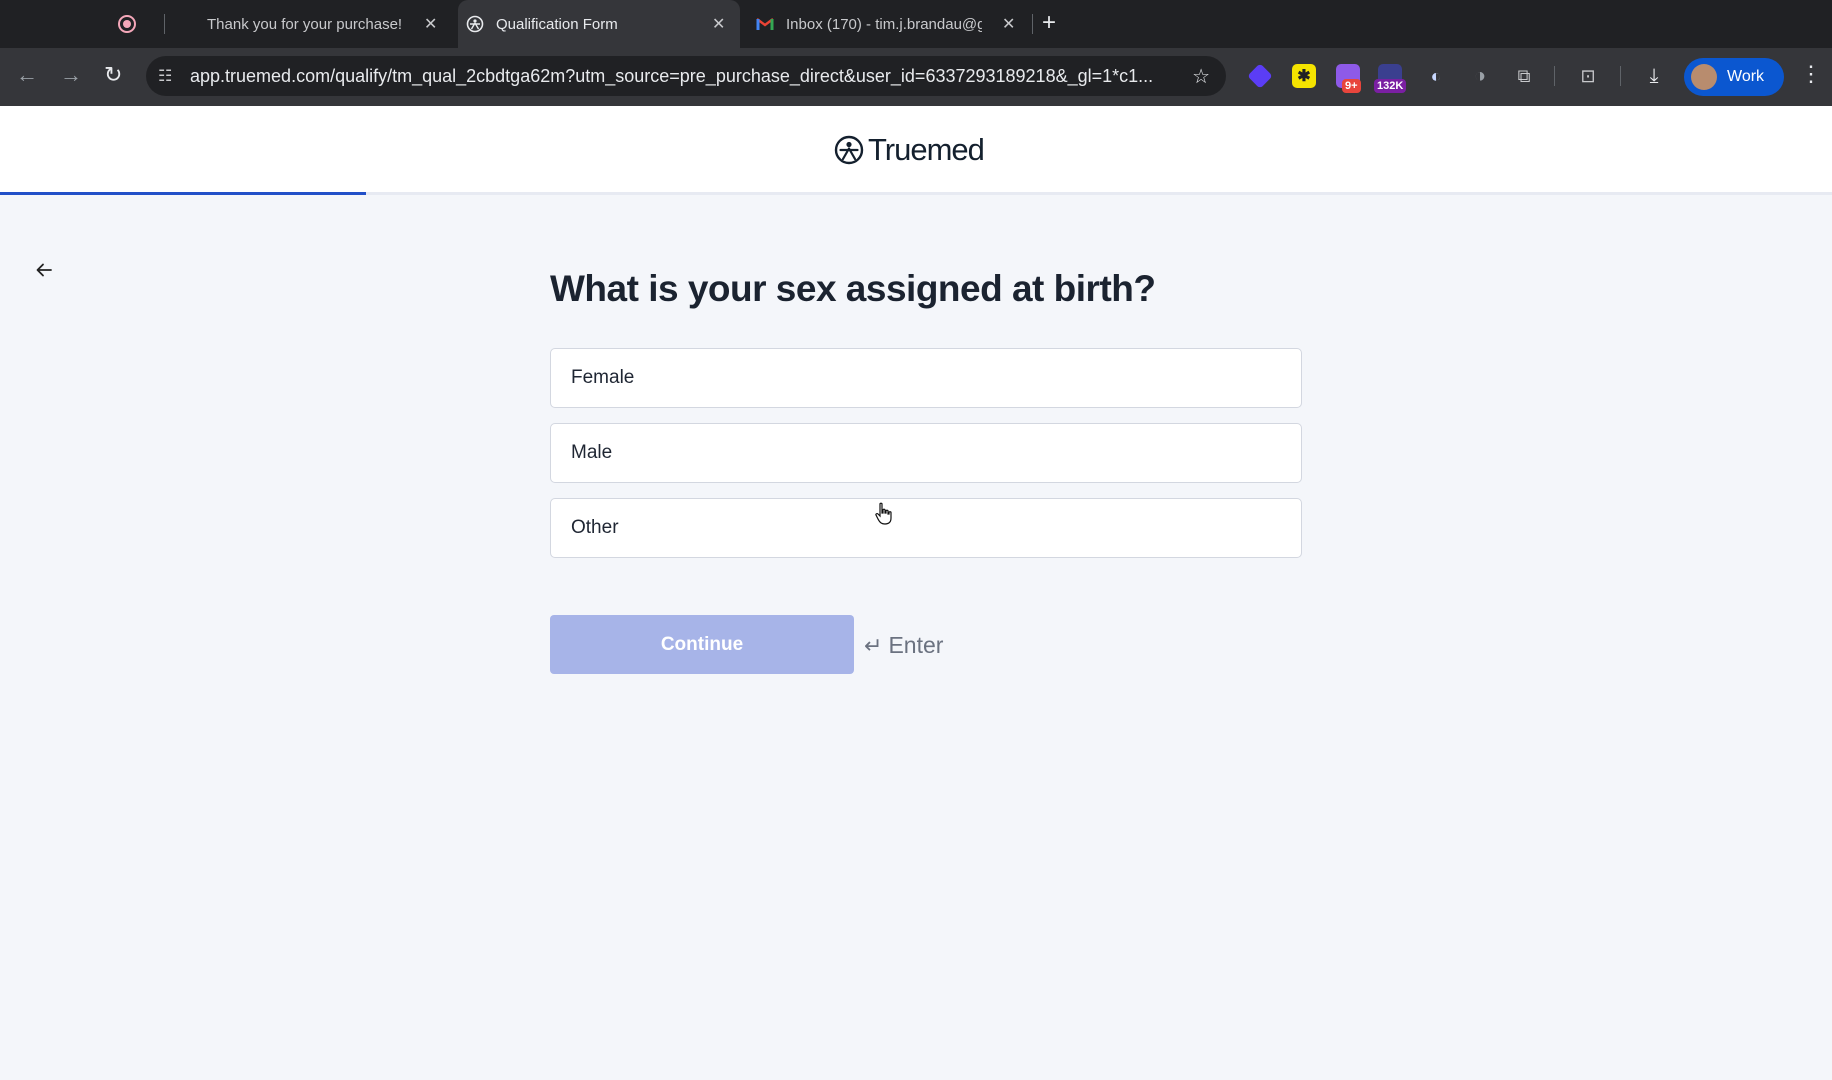  What do you see at coordinates (138, 24) in the screenshot?
I see `recording-tab` at bounding box center [138, 24].